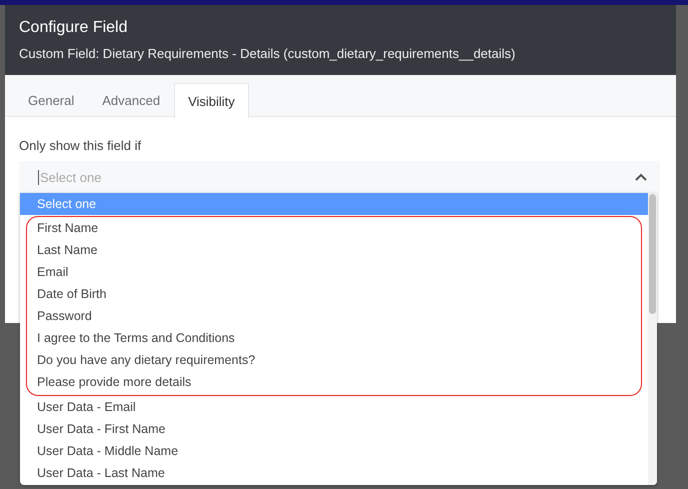 This screenshot has height=489, width=688. What do you see at coordinates (51, 100) in the screenshot?
I see `tab: General` at bounding box center [51, 100].